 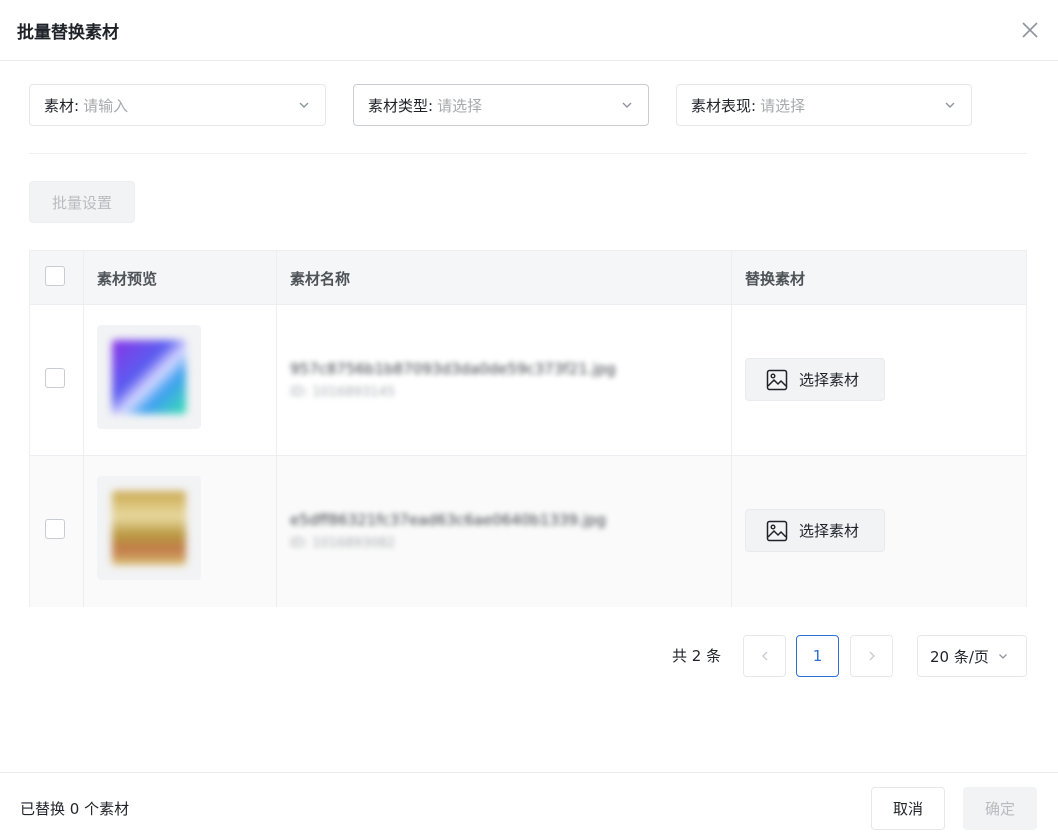 I want to click on column-header-replace: 替换素材, so click(x=775, y=278).